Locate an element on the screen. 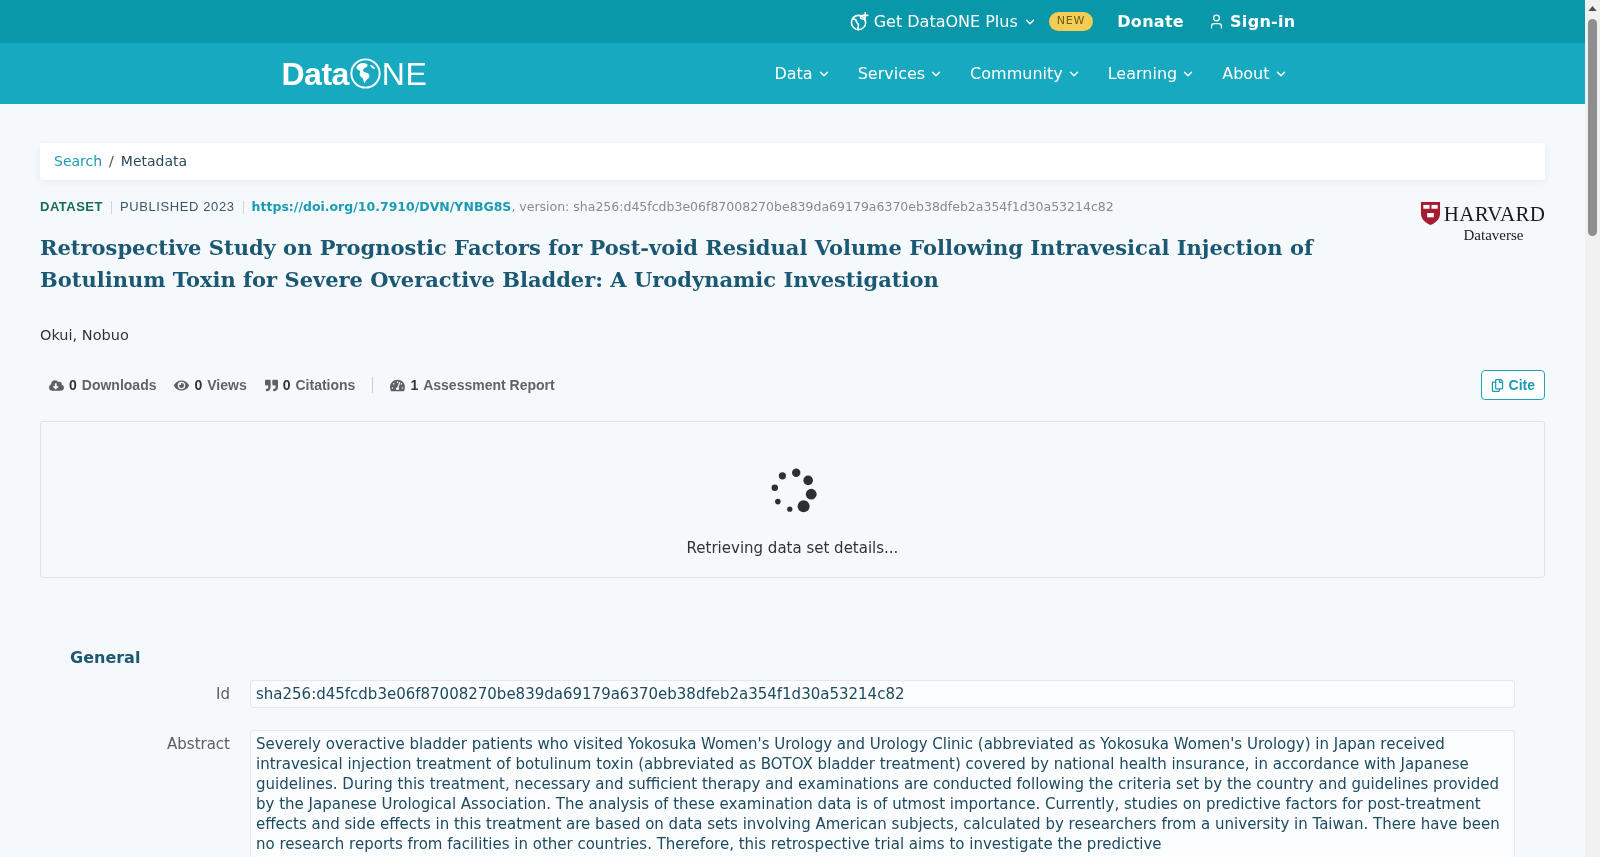  nav-menu-button: Data is located at coordinates (802, 73).